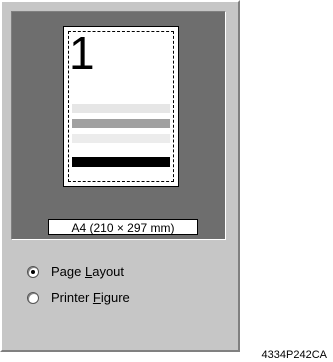  I want to click on printer-figure-radio-option: Printer Figure, so click(78, 298).